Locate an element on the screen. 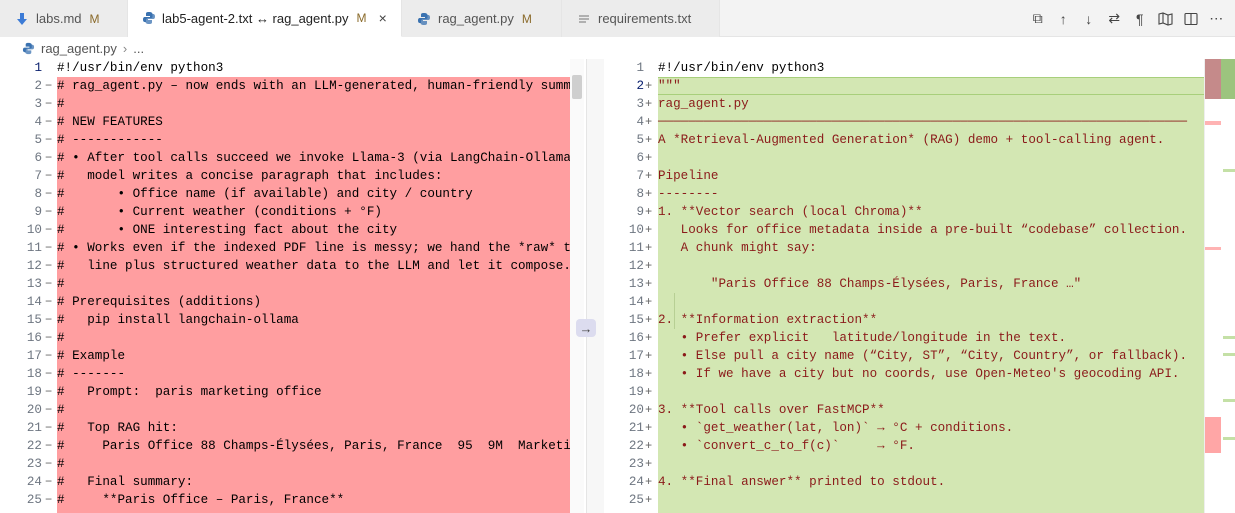  open-file-icon: ⧉ is located at coordinates (1038, 19).